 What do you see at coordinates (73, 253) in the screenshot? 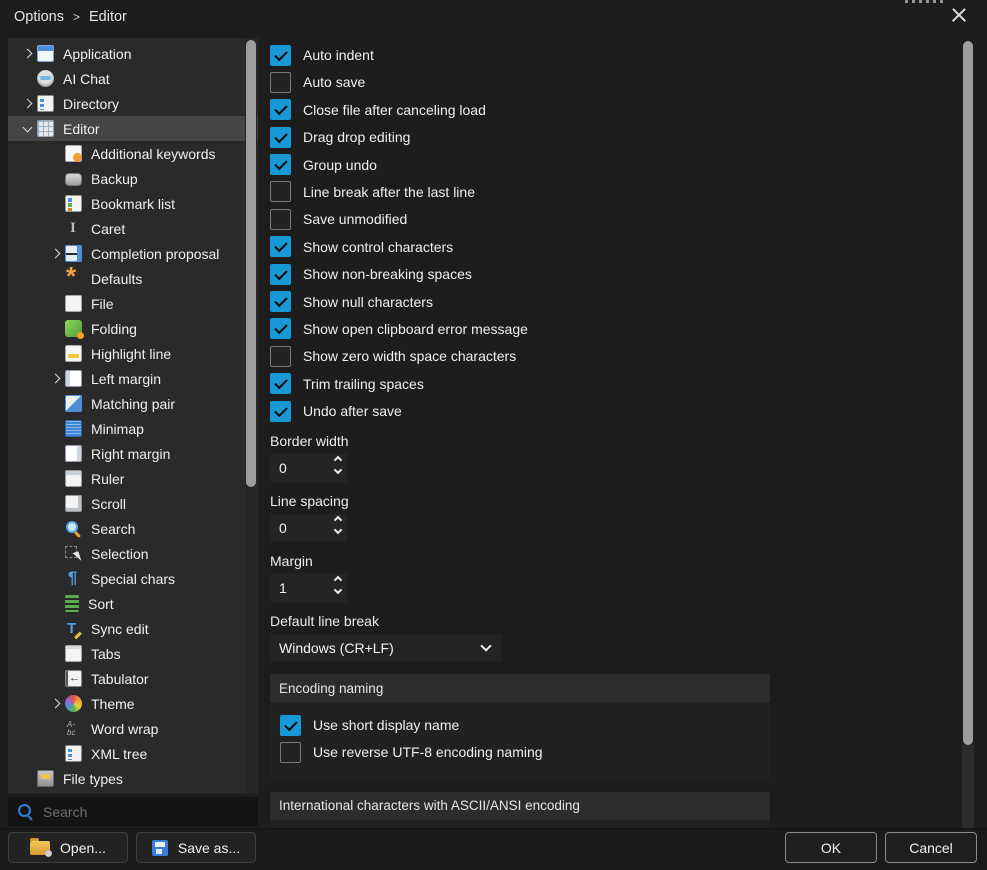
I see `completion-proposal-icon` at bounding box center [73, 253].